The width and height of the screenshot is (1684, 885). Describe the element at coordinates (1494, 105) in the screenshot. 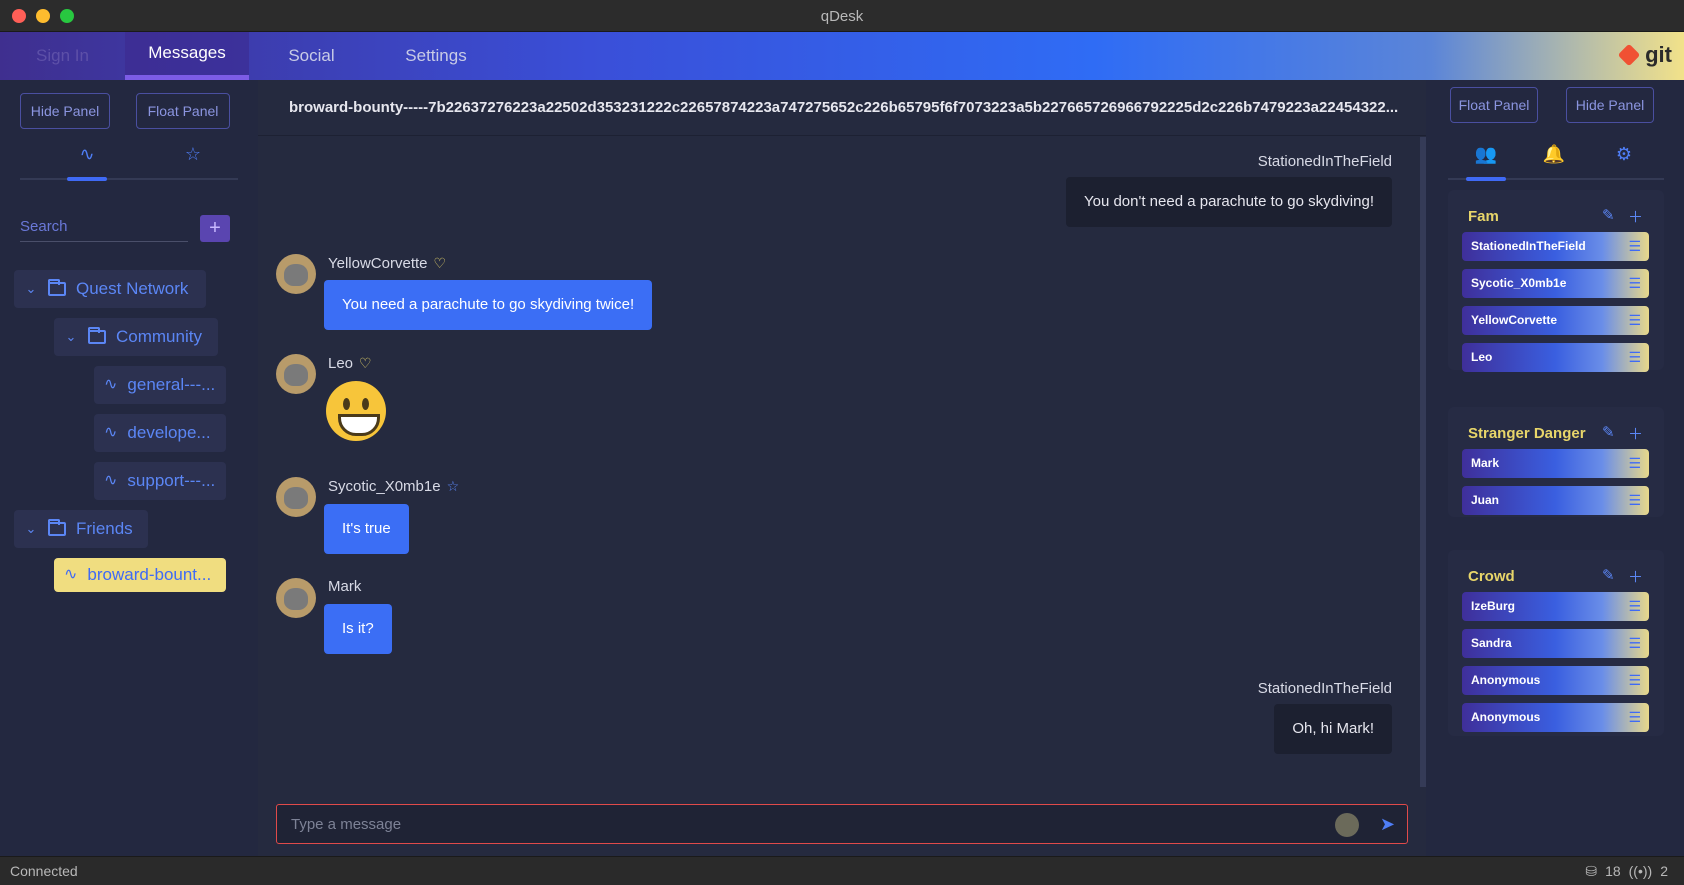

I see `right-float-panel-button: Float Panel` at that location.